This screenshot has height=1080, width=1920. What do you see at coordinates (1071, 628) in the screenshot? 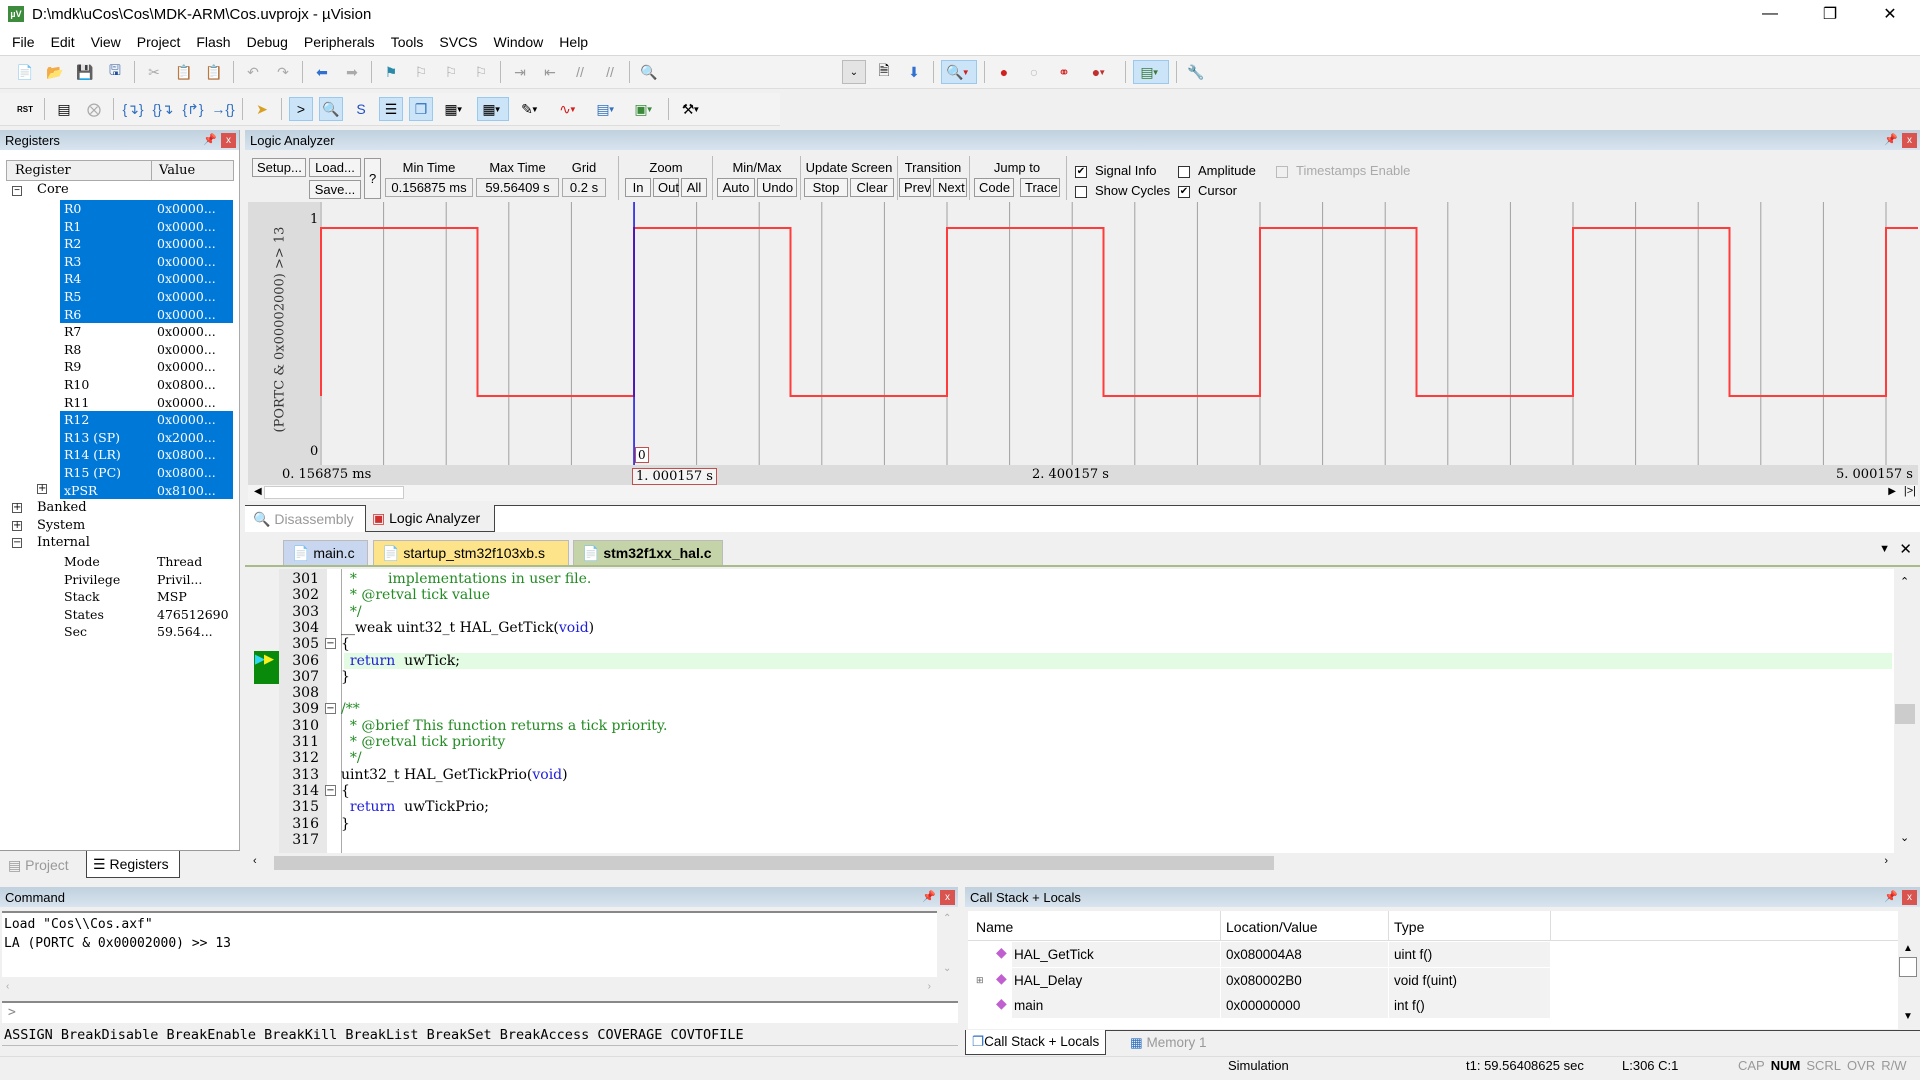
I see `code-line: 304 __weak uint32_t HAL_GetTick(void)` at bounding box center [1071, 628].